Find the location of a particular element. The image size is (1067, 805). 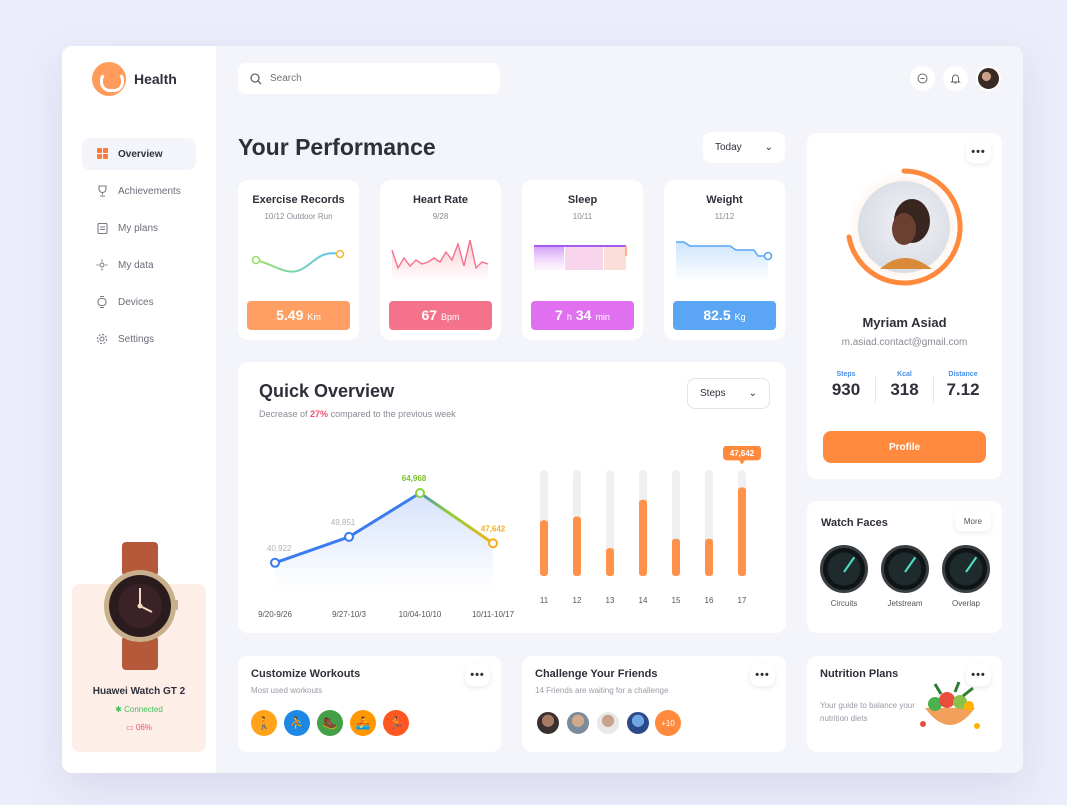

section-title: Challenge Your Friends is located at coordinates (596, 674).